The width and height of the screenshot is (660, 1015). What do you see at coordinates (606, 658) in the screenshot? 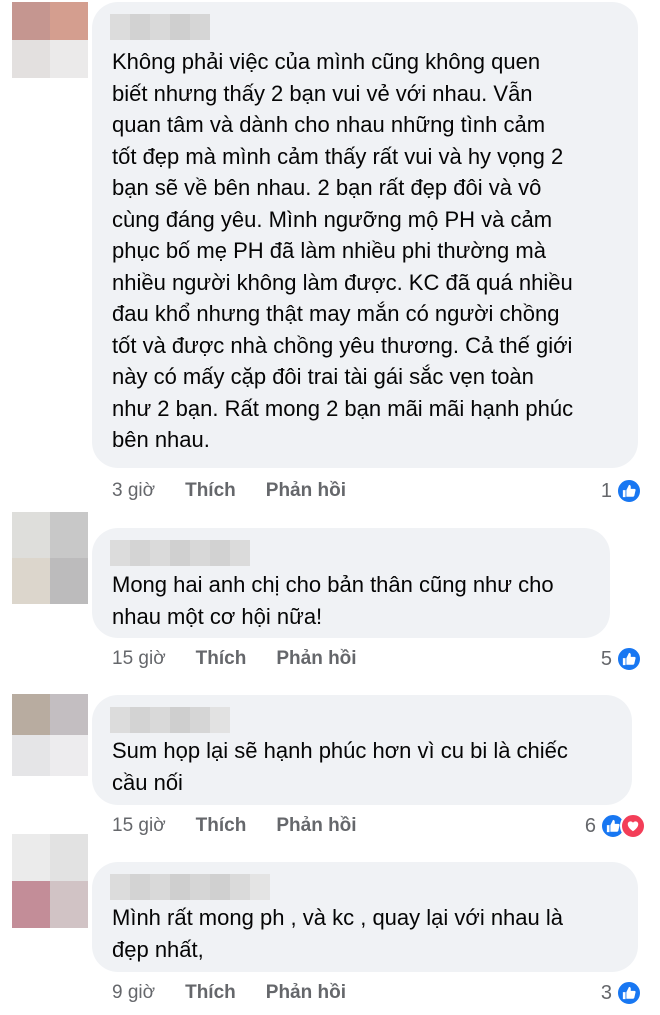
I see `reaction-count: 5` at bounding box center [606, 658].